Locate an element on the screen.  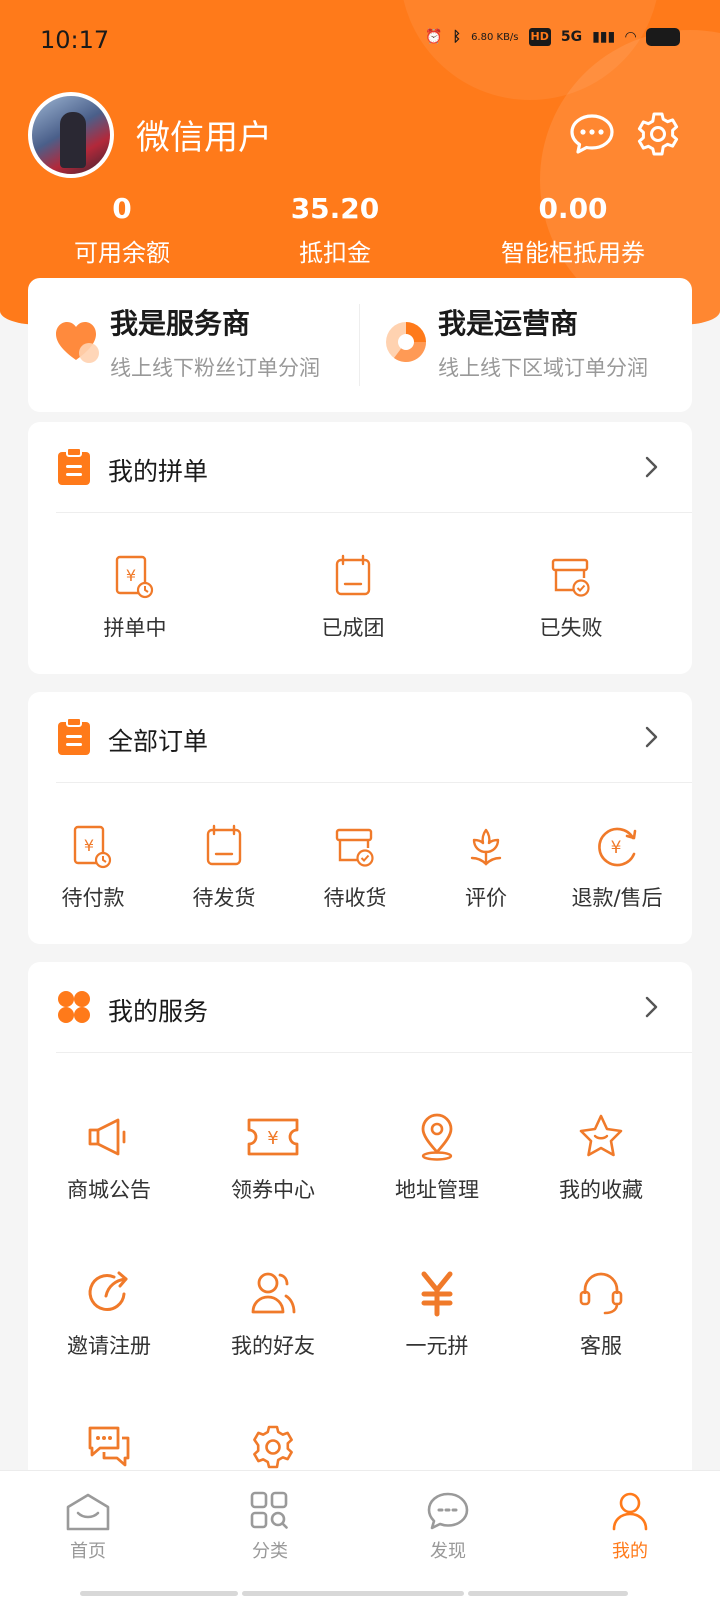
hd-badge: HD is located at coordinates (539, 37).